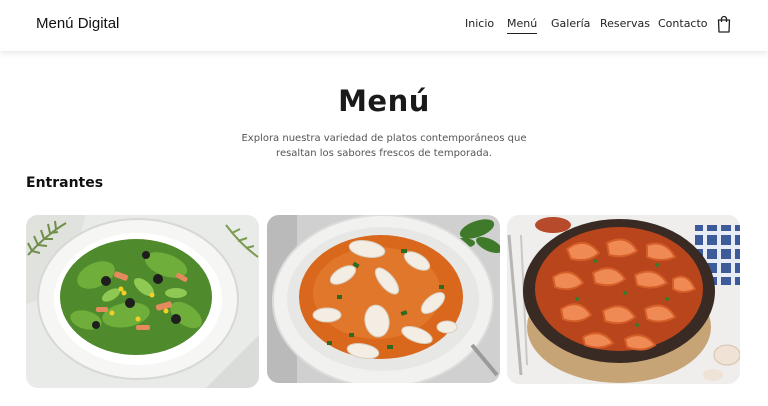 The width and height of the screenshot is (768, 406). What do you see at coordinates (625, 23) in the screenshot?
I see `nav-reservas: Reservas` at bounding box center [625, 23].